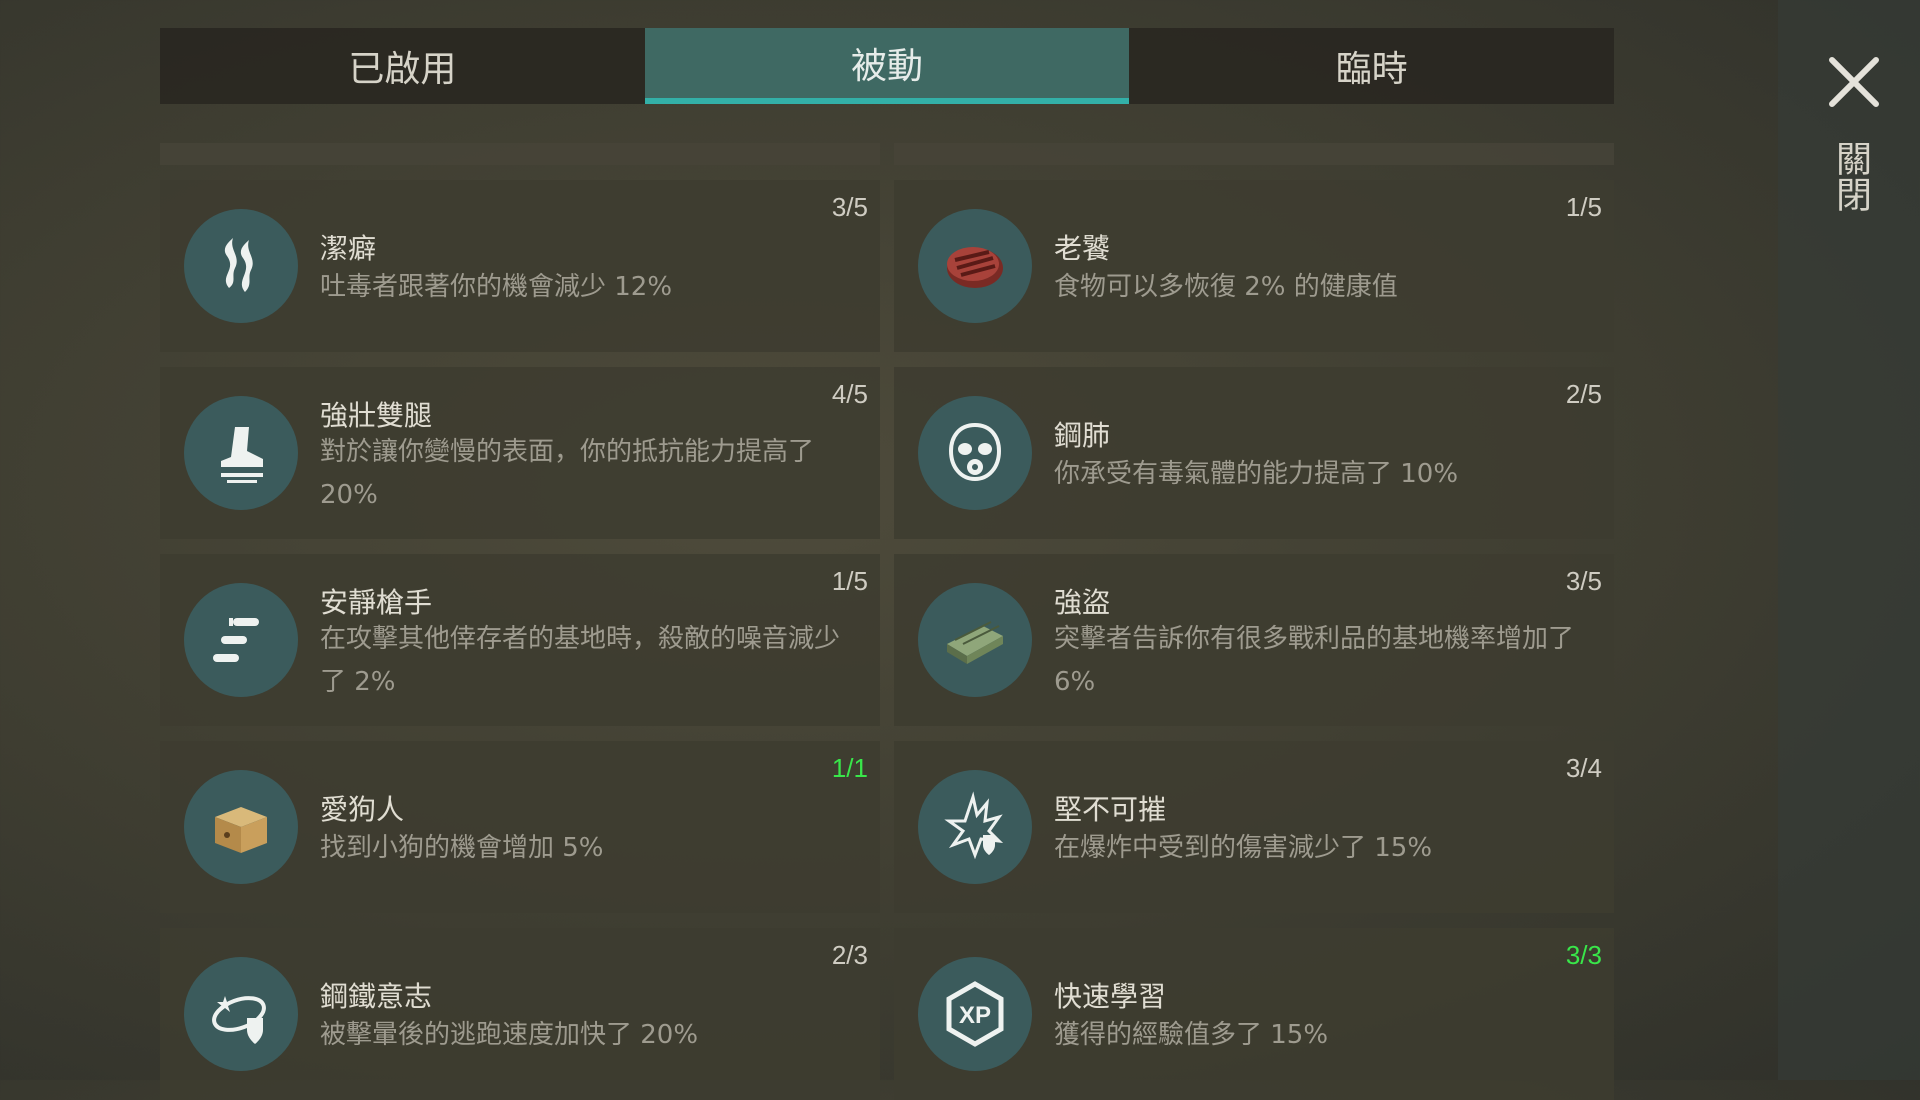 This screenshot has height=1100, width=1920. What do you see at coordinates (567, 473) in the screenshot?
I see `skill-description: 對於讓你變慢的表面，你的抵抗能力提高了 20%` at bounding box center [567, 473].